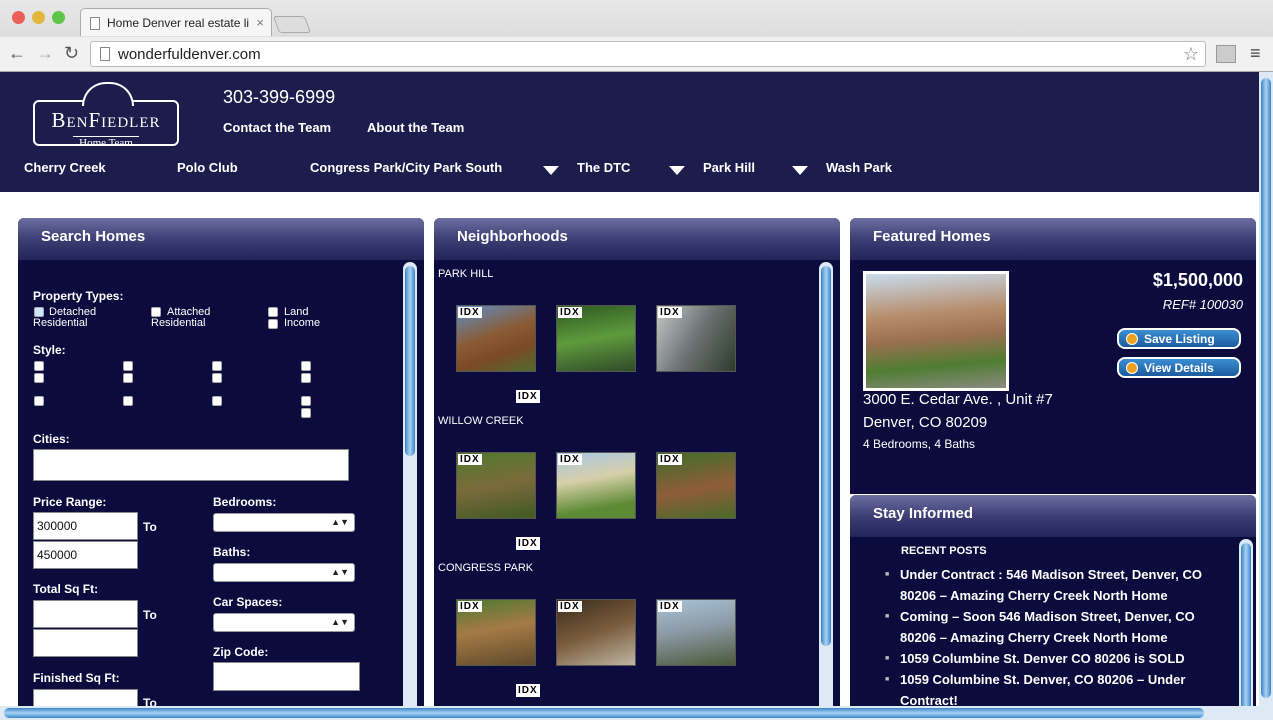 This screenshot has width=1273, height=720. What do you see at coordinates (65, 167) in the screenshot?
I see `nav-cherry-creek: Cherry Creek` at bounding box center [65, 167].